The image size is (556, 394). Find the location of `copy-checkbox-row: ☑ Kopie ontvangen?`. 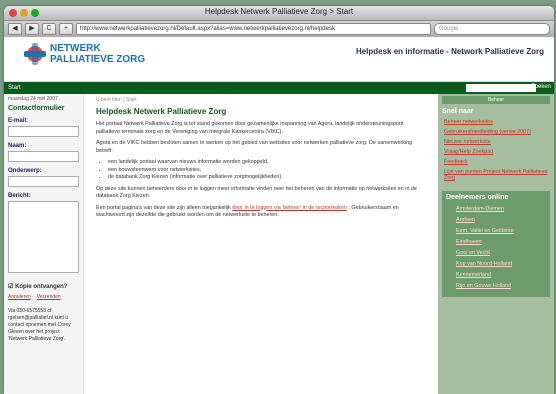

copy-checkbox-row: ☑ Kopie ontvangen? is located at coordinates (43, 286).